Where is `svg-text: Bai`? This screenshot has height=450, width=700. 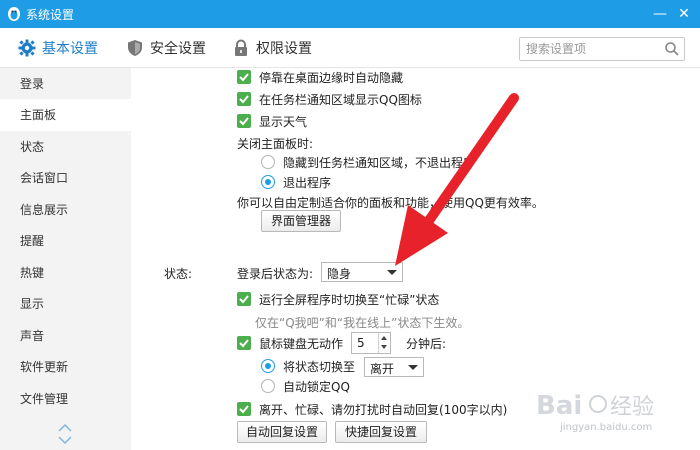 svg-text: Bai is located at coordinates (559, 406).